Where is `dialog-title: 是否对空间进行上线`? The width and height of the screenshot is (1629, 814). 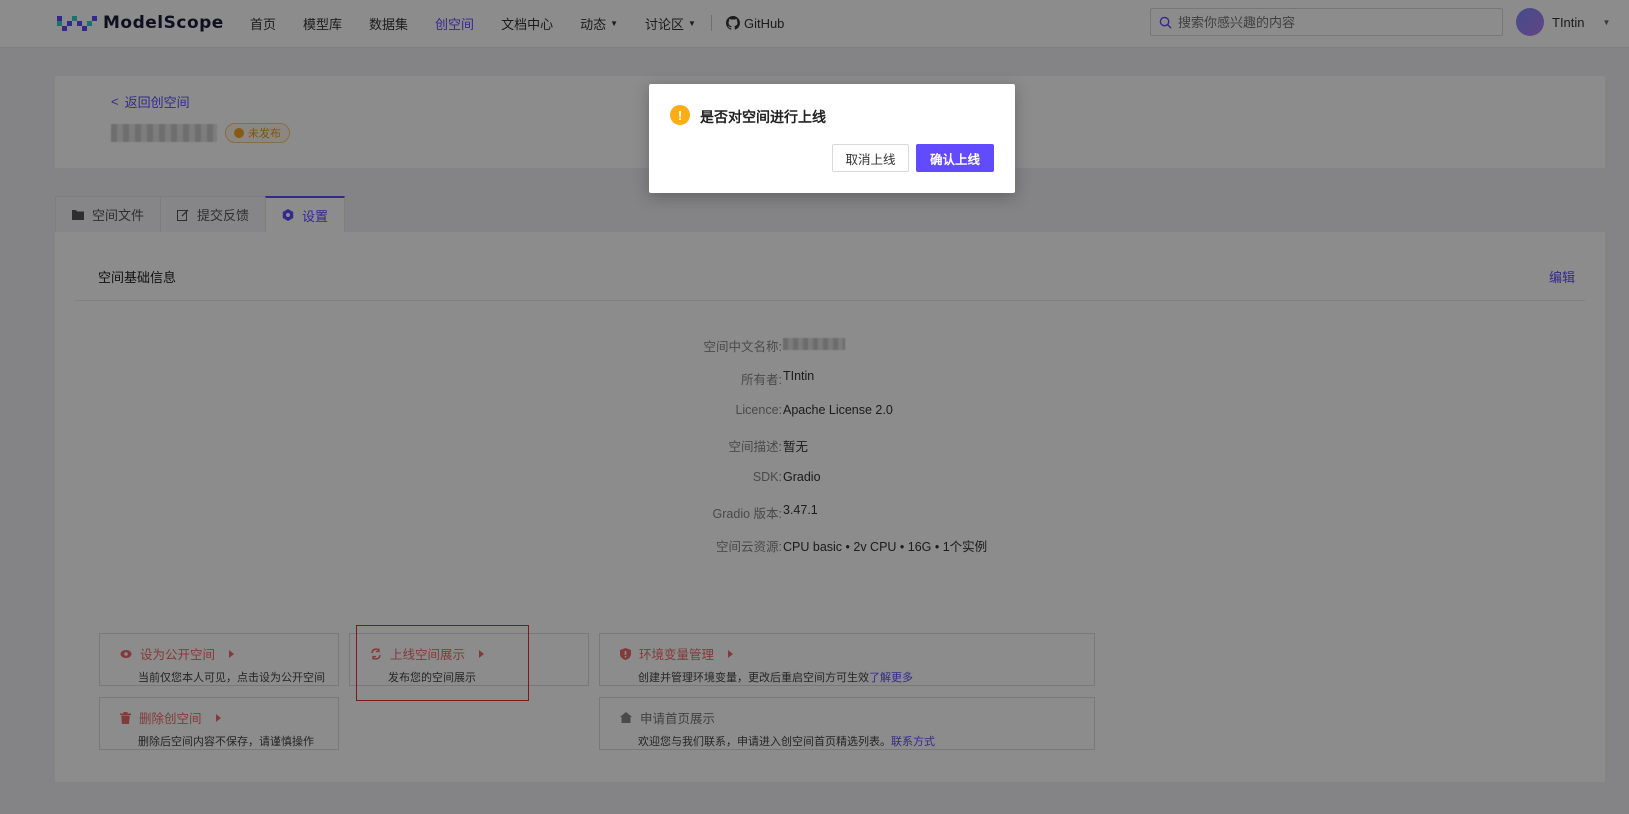 dialog-title: 是否对空间进行上线 is located at coordinates (763, 117).